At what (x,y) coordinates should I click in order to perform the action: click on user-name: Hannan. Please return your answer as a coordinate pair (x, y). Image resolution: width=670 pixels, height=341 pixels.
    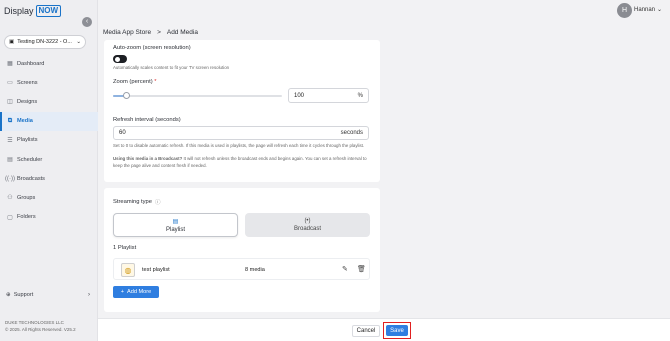
    Looking at the image, I should click on (644, 10).